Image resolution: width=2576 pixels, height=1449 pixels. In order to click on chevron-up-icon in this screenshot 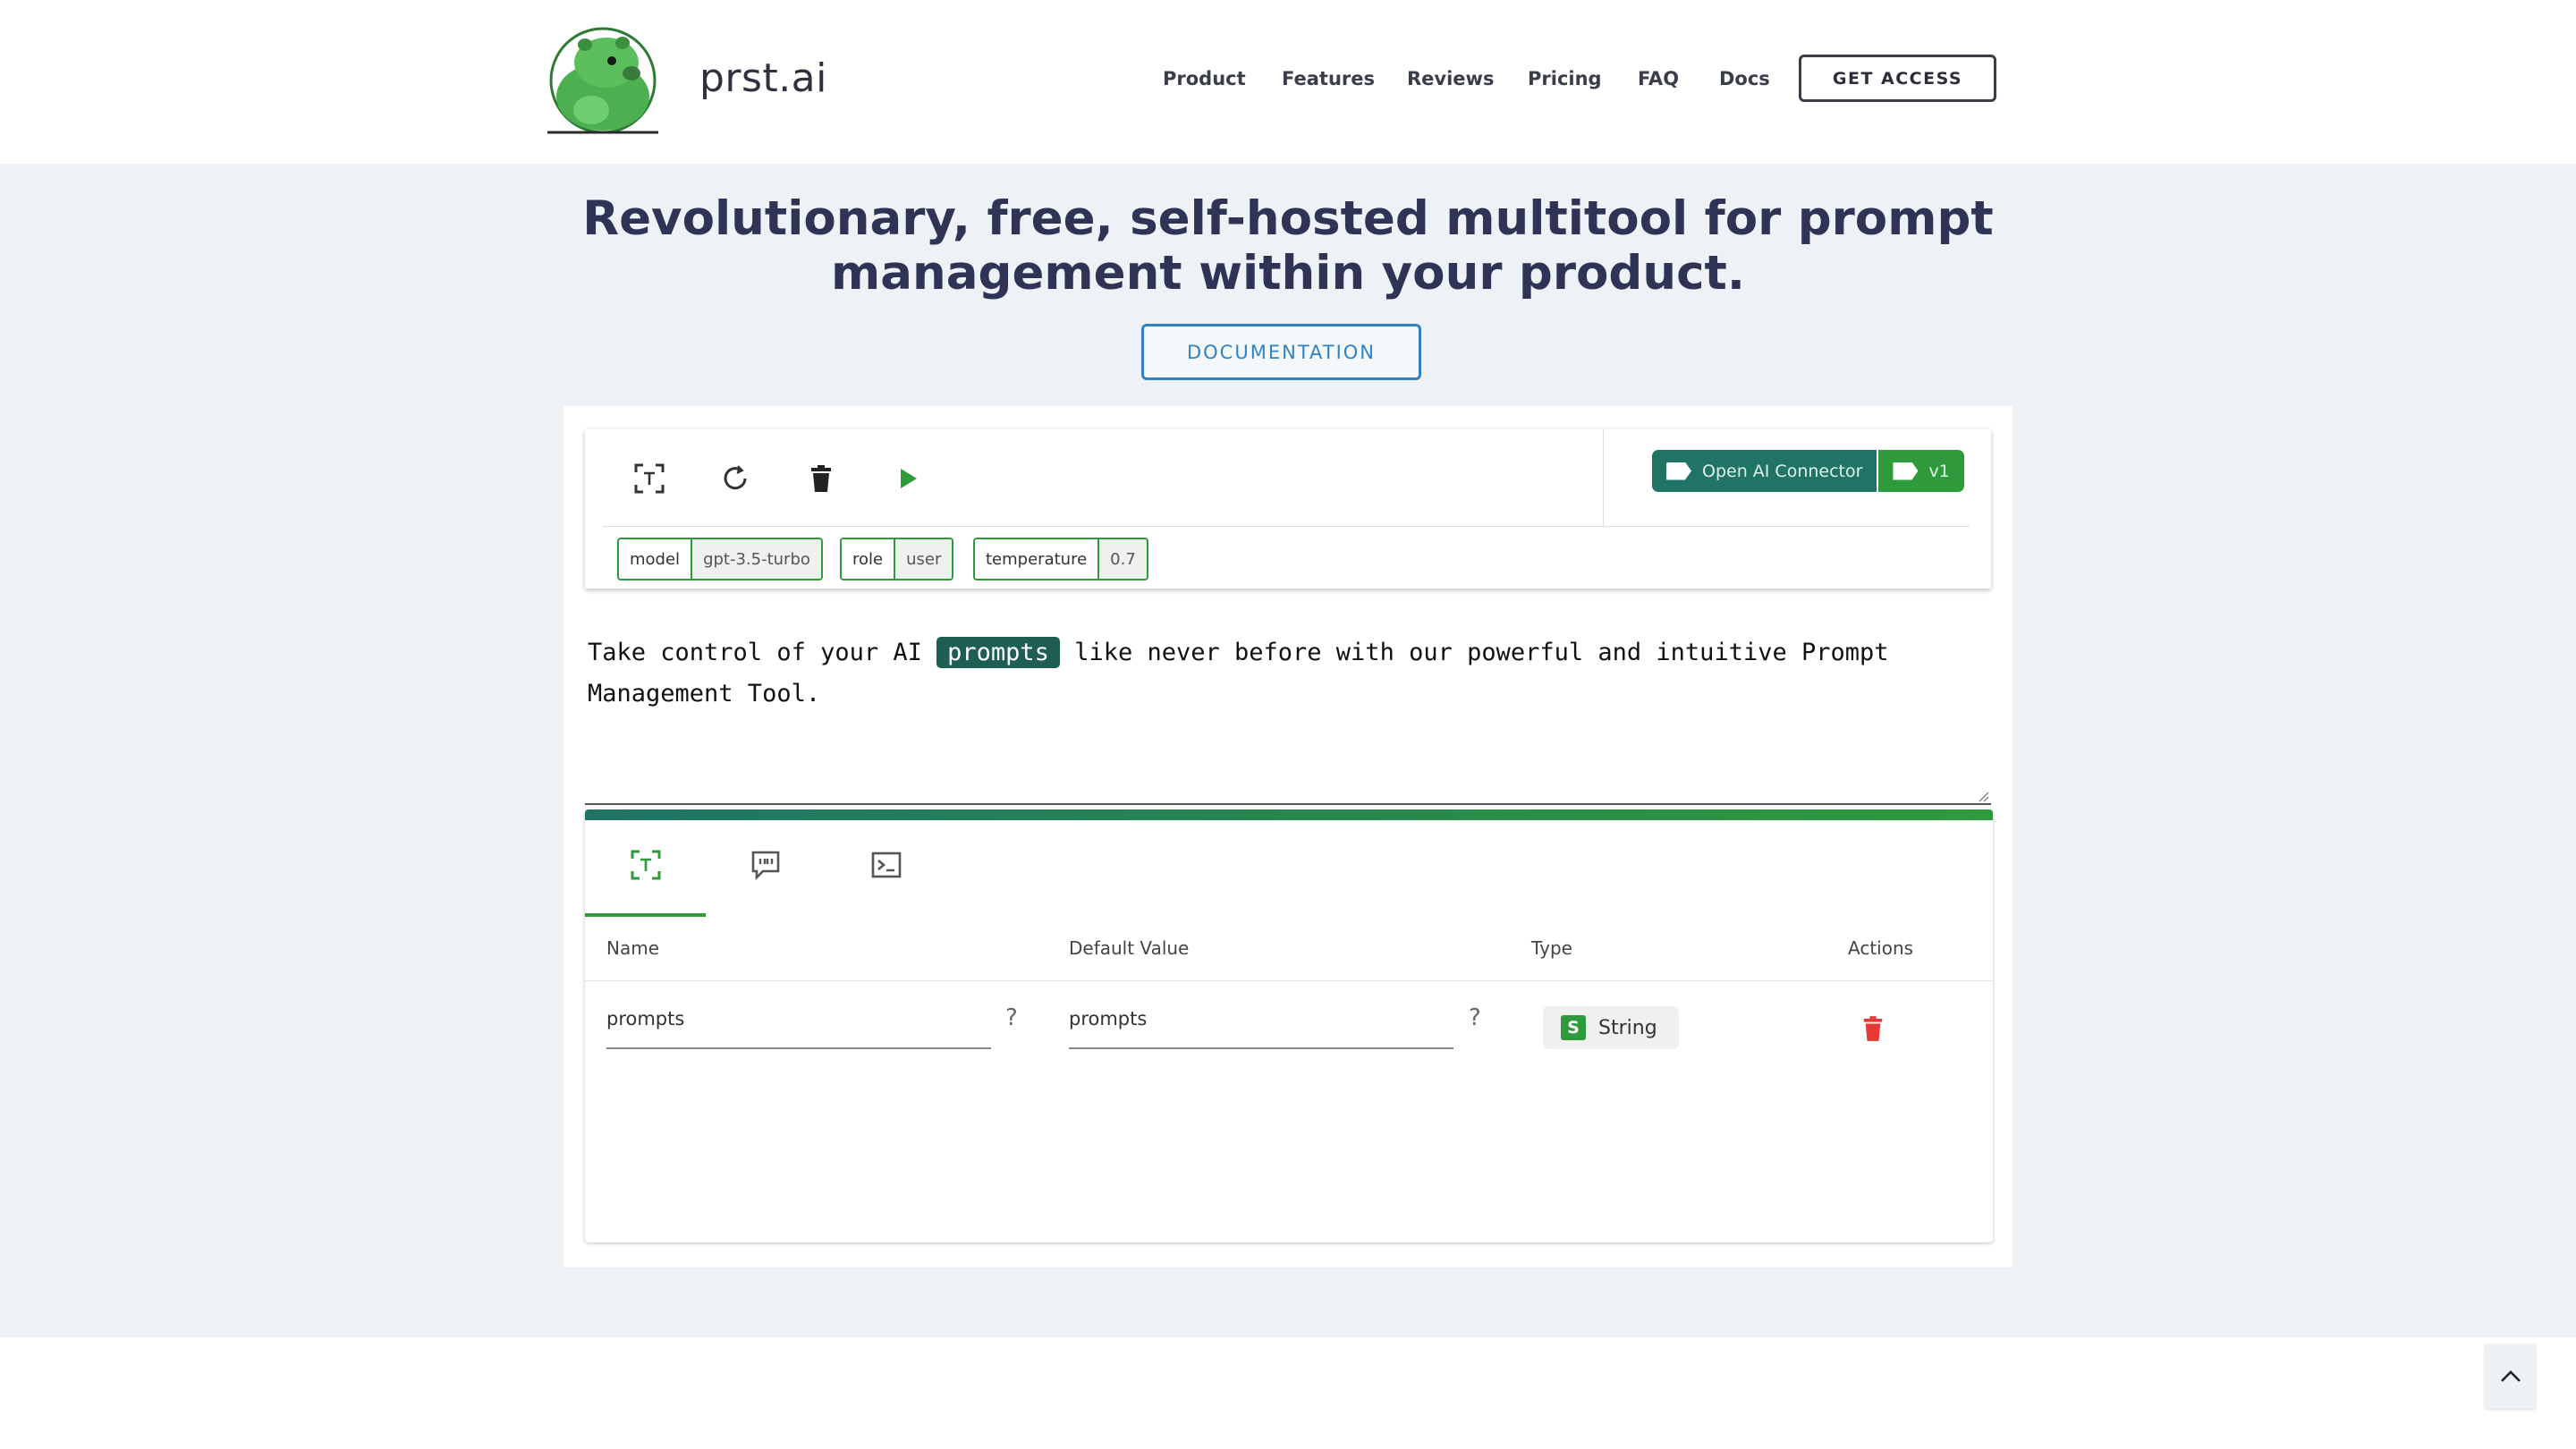, I will do `click(2510, 1376)`.